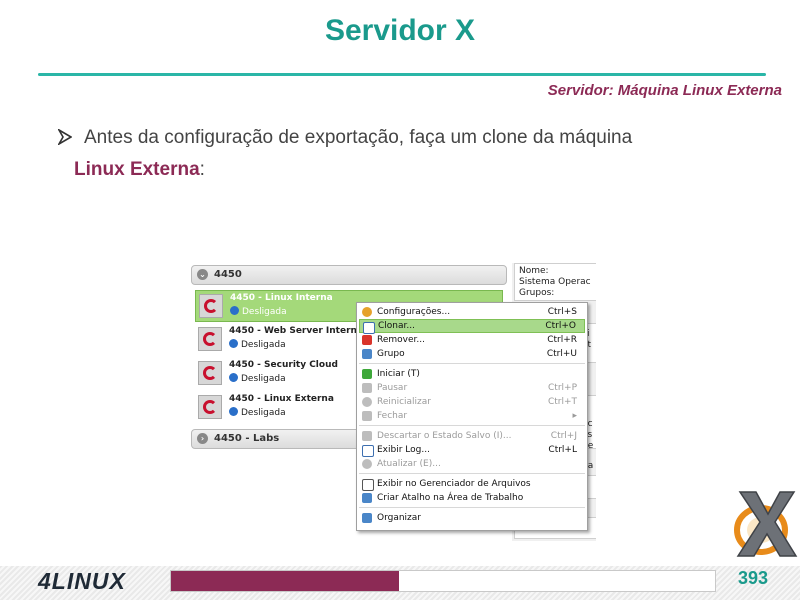  What do you see at coordinates (400, 30) in the screenshot?
I see `slide-title: Servidor X` at bounding box center [400, 30].